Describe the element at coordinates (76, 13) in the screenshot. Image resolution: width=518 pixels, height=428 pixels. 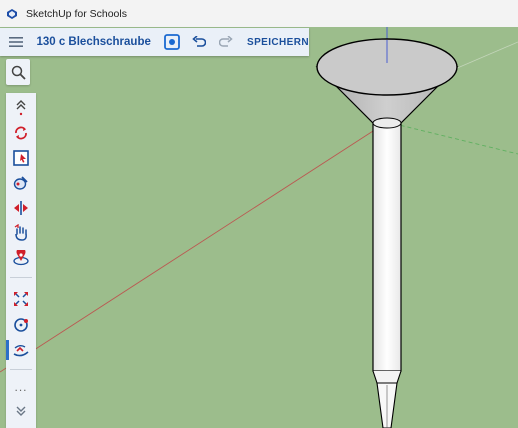
I see `window-title: SketchUp for Schools` at that location.